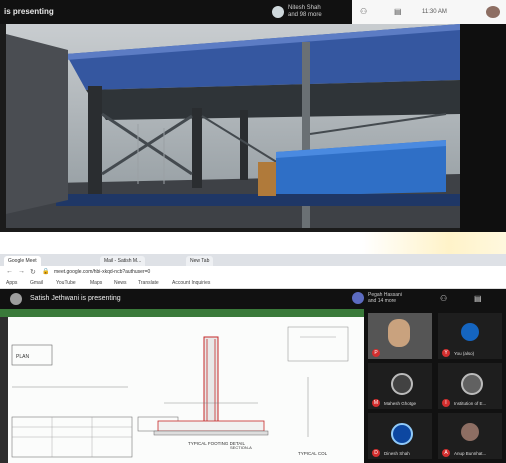  I want to click on presenting-label: is presenting, so click(29, 11).